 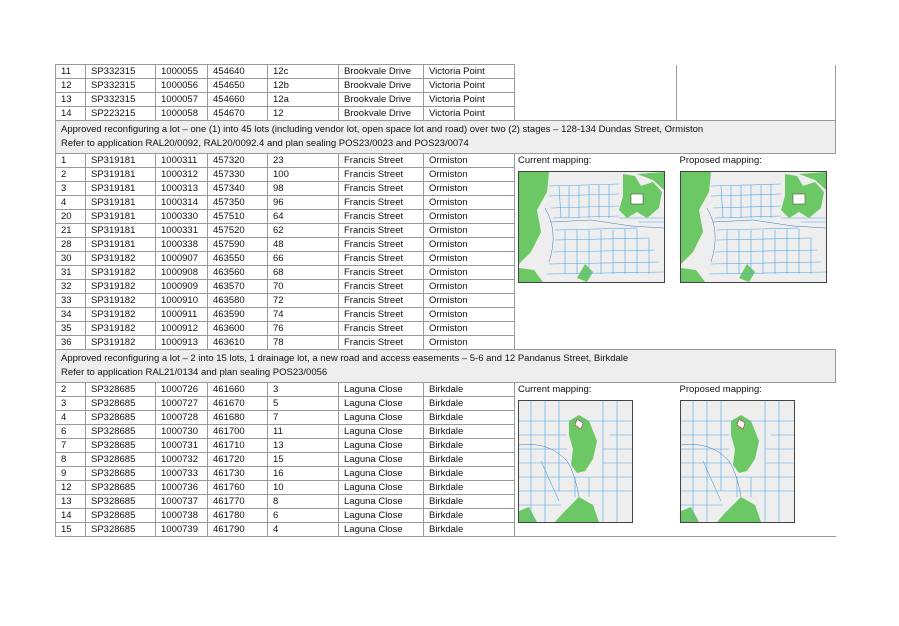 What do you see at coordinates (237, 487) in the screenshot?
I see `assessment-cell: 461760` at bounding box center [237, 487].